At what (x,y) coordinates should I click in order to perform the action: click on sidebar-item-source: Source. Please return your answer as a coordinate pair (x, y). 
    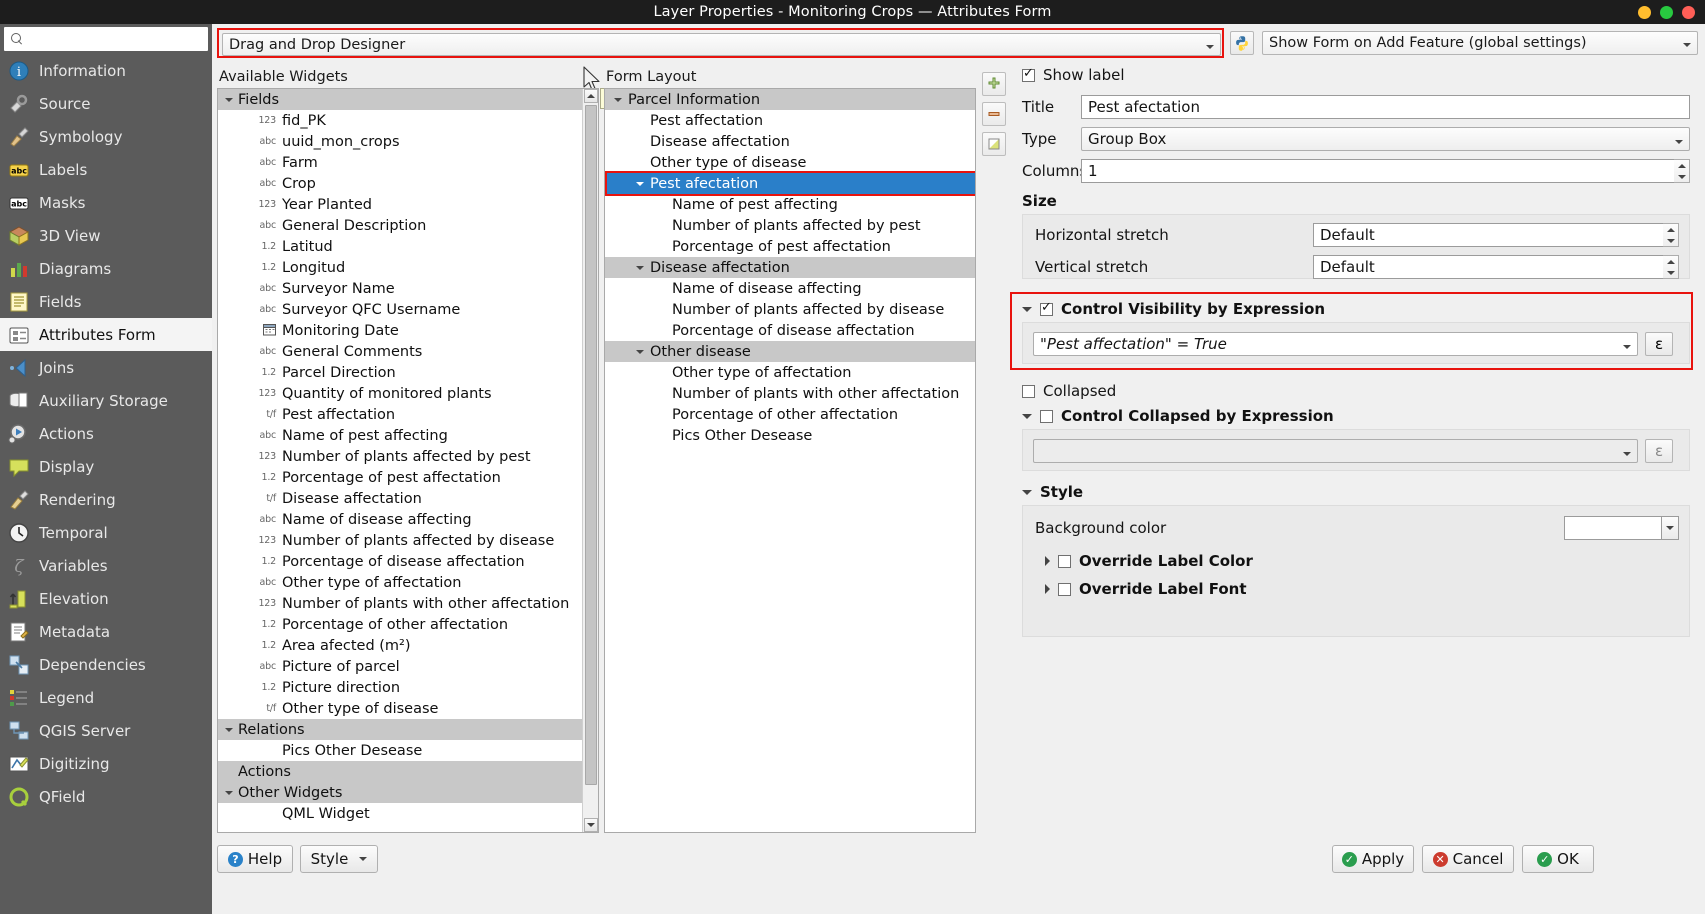
    Looking at the image, I should click on (106, 103).